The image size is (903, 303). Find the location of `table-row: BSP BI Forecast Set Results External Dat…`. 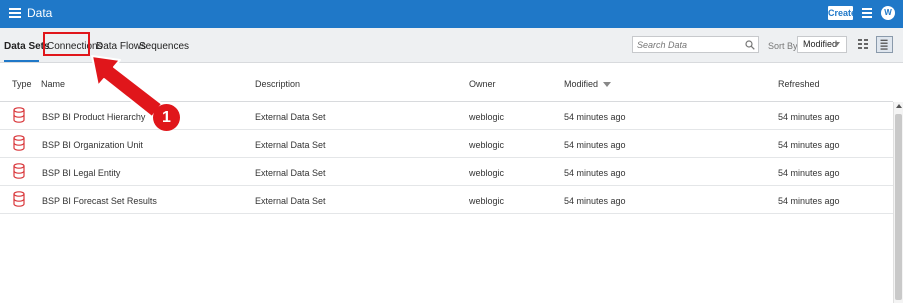

table-row: BSP BI Forecast Set Results External Dat… is located at coordinates (446, 200).